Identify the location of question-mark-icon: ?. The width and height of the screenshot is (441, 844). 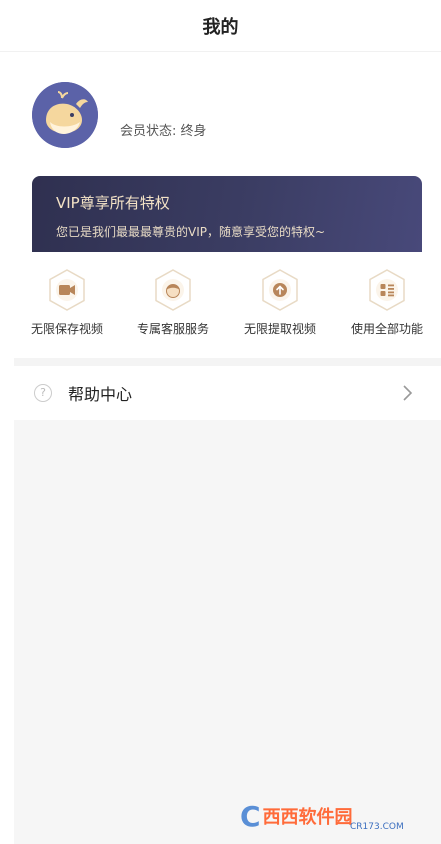
(43, 393).